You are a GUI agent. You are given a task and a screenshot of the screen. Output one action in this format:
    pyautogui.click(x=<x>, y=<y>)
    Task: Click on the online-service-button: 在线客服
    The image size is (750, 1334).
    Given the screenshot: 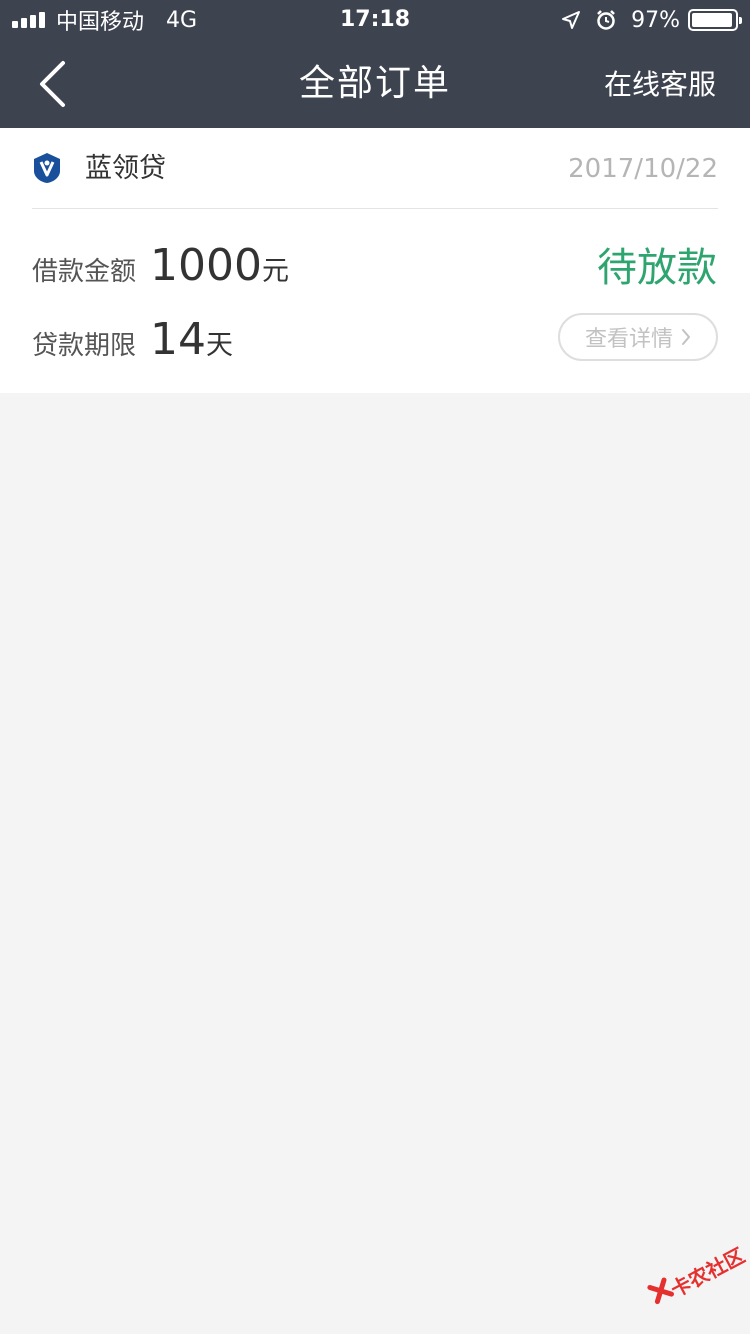 What is the action you would take?
    pyautogui.click(x=660, y=85)
    